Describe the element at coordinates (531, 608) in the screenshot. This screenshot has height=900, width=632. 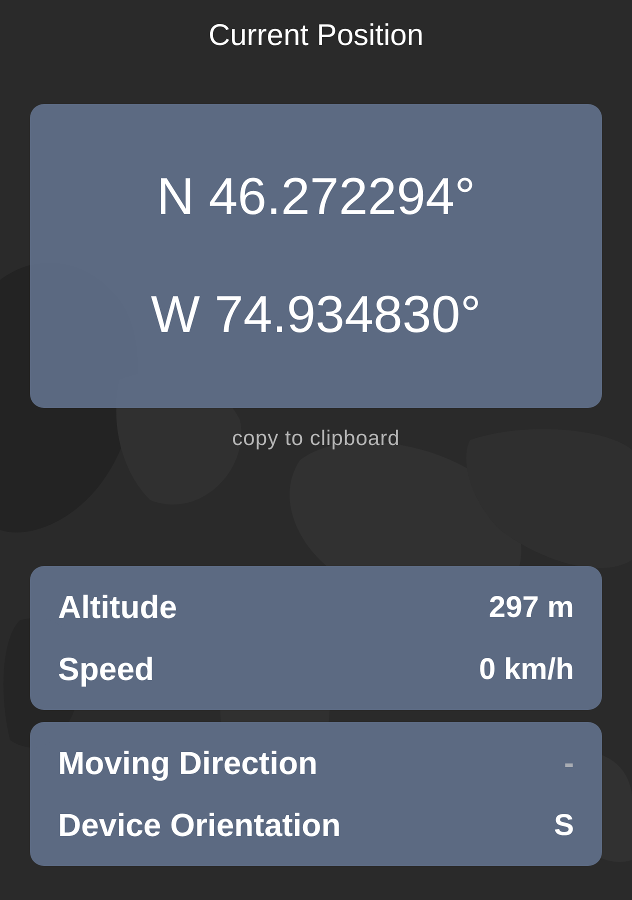
I see `info-value: 297 m` at that location.